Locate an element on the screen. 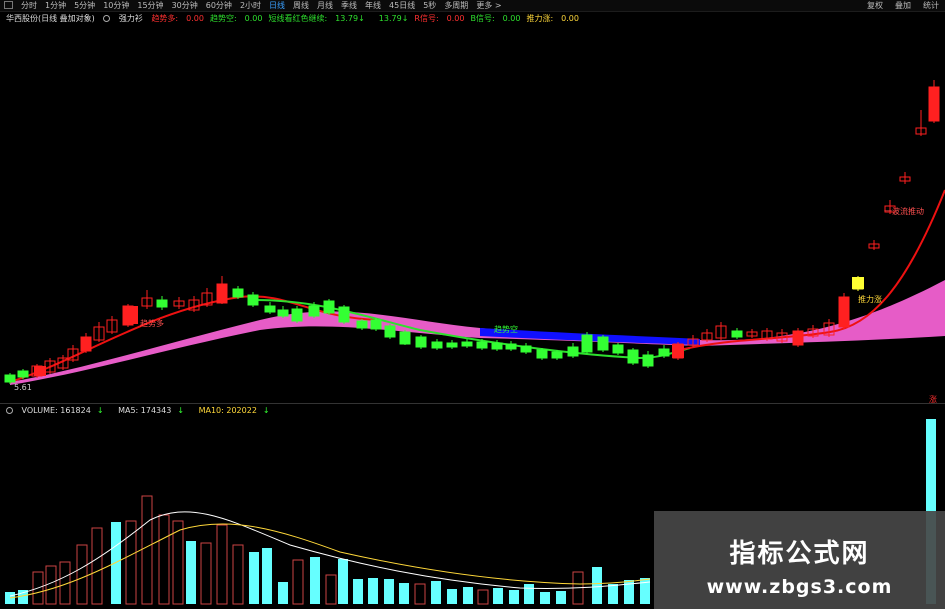 This screenshot has width=945, height=609. period-tab: 1分钟 is located at coordinates (55, 5).